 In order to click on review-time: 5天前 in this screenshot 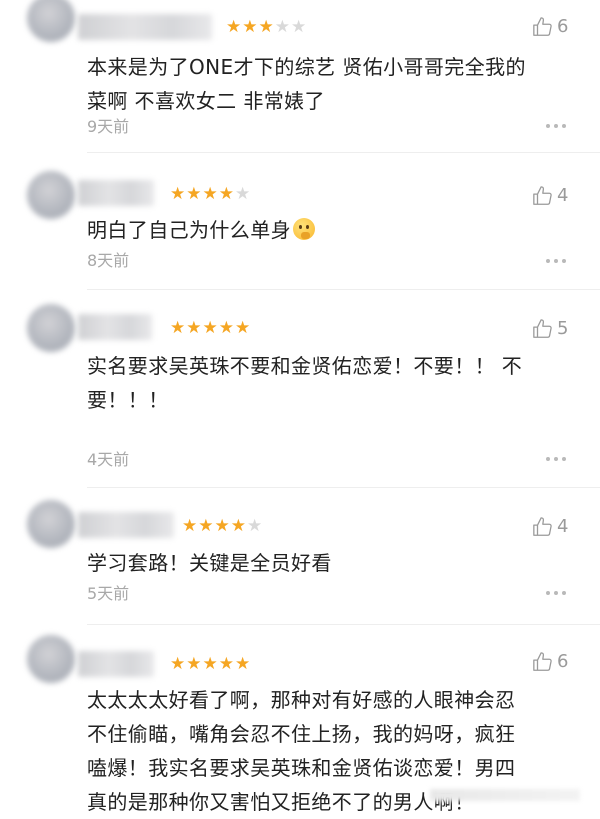, I will do `click(108, 593)`.